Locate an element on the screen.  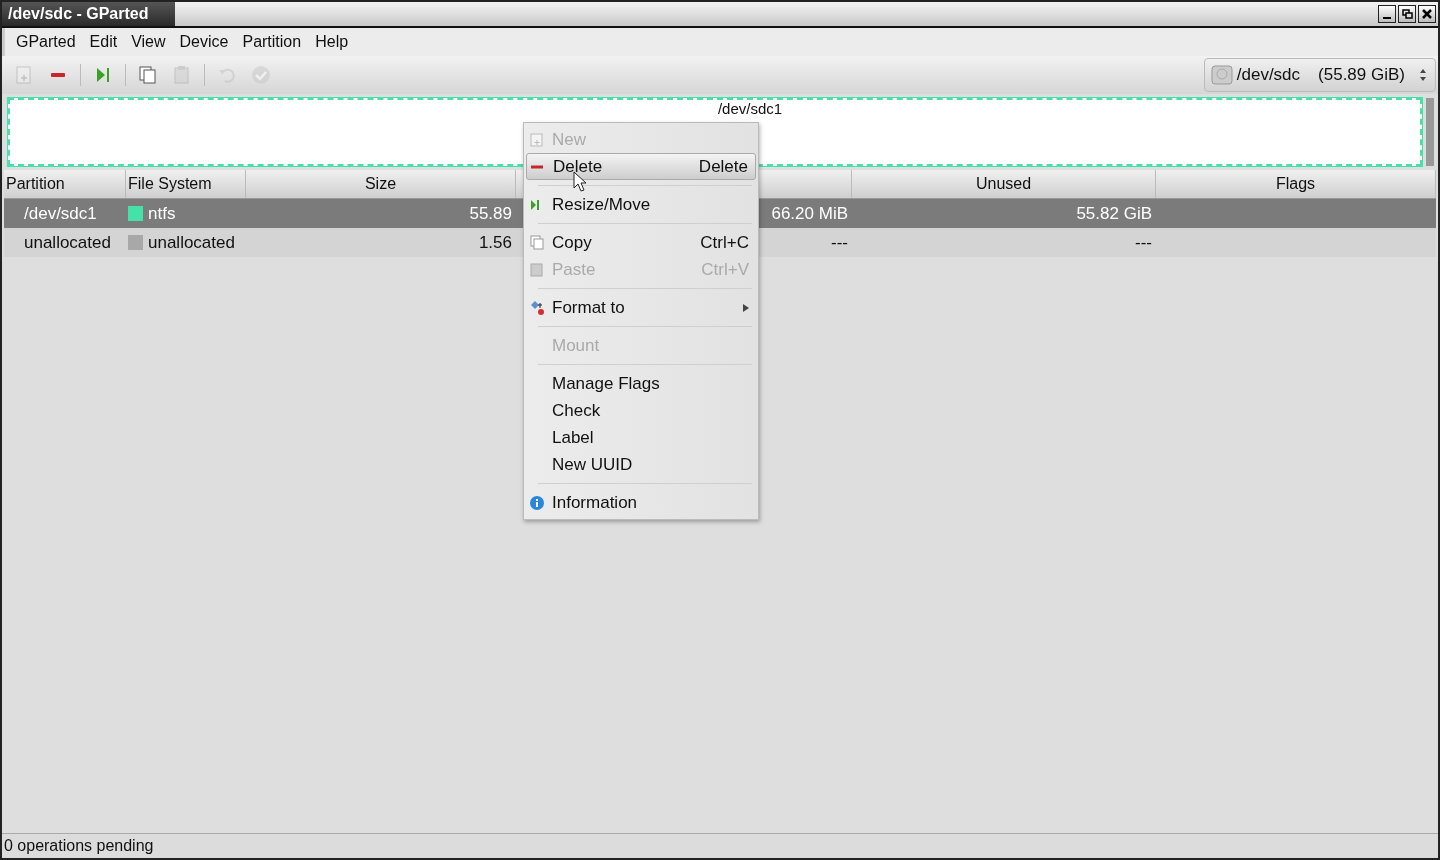
table-cell: 1.56 is located at coordinates (495, 242).